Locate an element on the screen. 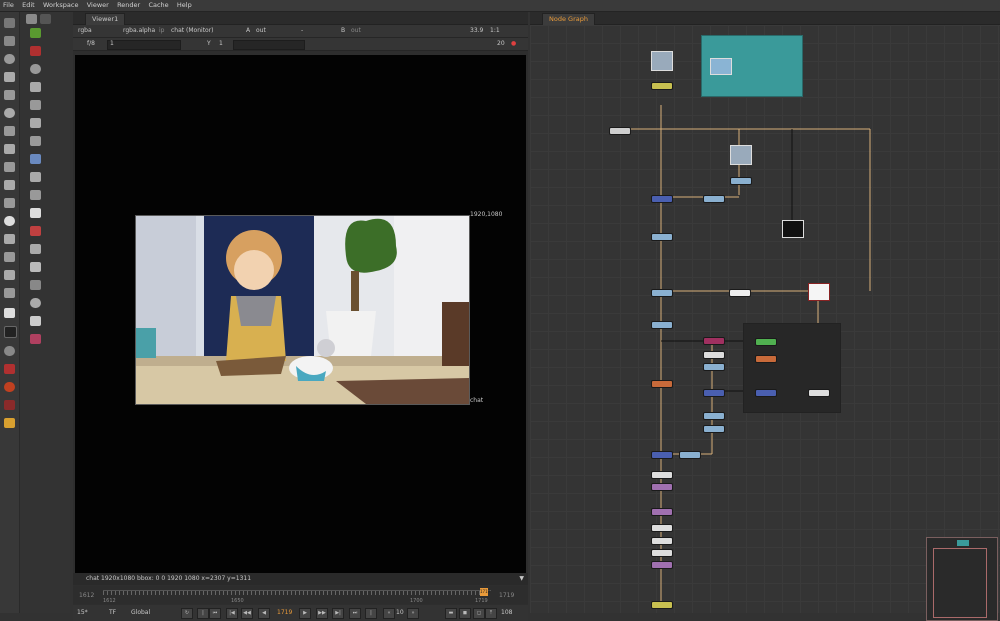  deep-tool-icon is located at coordinates (9, 221).